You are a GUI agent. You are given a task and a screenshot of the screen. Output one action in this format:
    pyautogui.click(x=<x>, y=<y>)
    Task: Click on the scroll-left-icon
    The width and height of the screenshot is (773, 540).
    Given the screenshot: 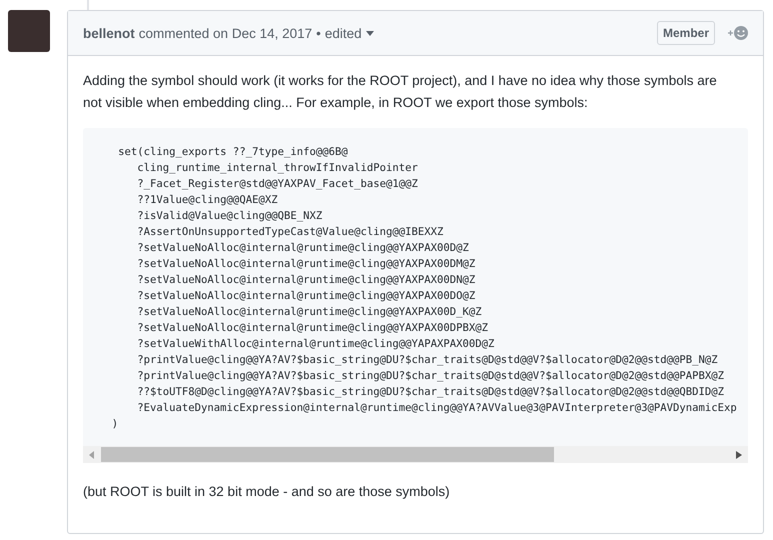 What is the action you would take?
    pyautogui.click(x=92, y=454)
    